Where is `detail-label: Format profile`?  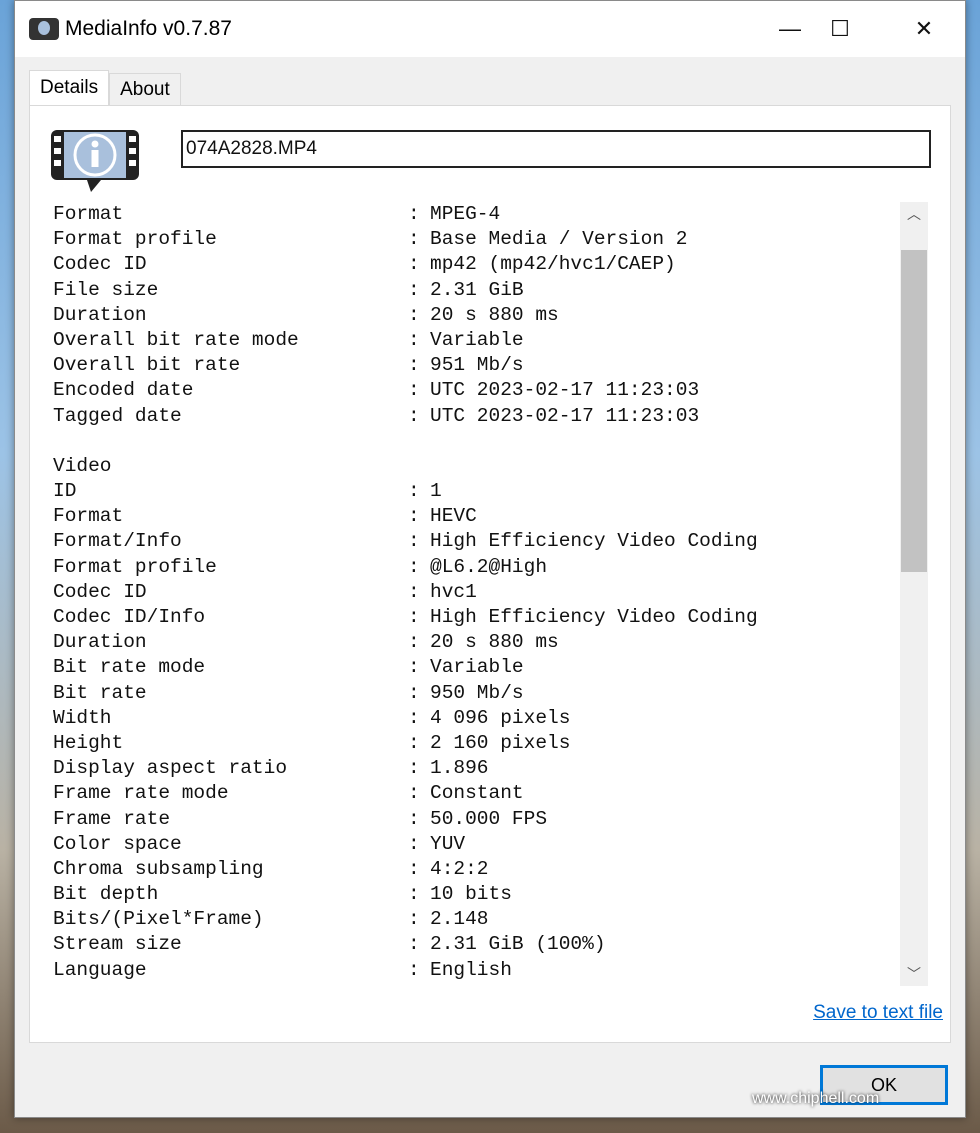 detail-label: Format profile is located at coordinates (135, 239).